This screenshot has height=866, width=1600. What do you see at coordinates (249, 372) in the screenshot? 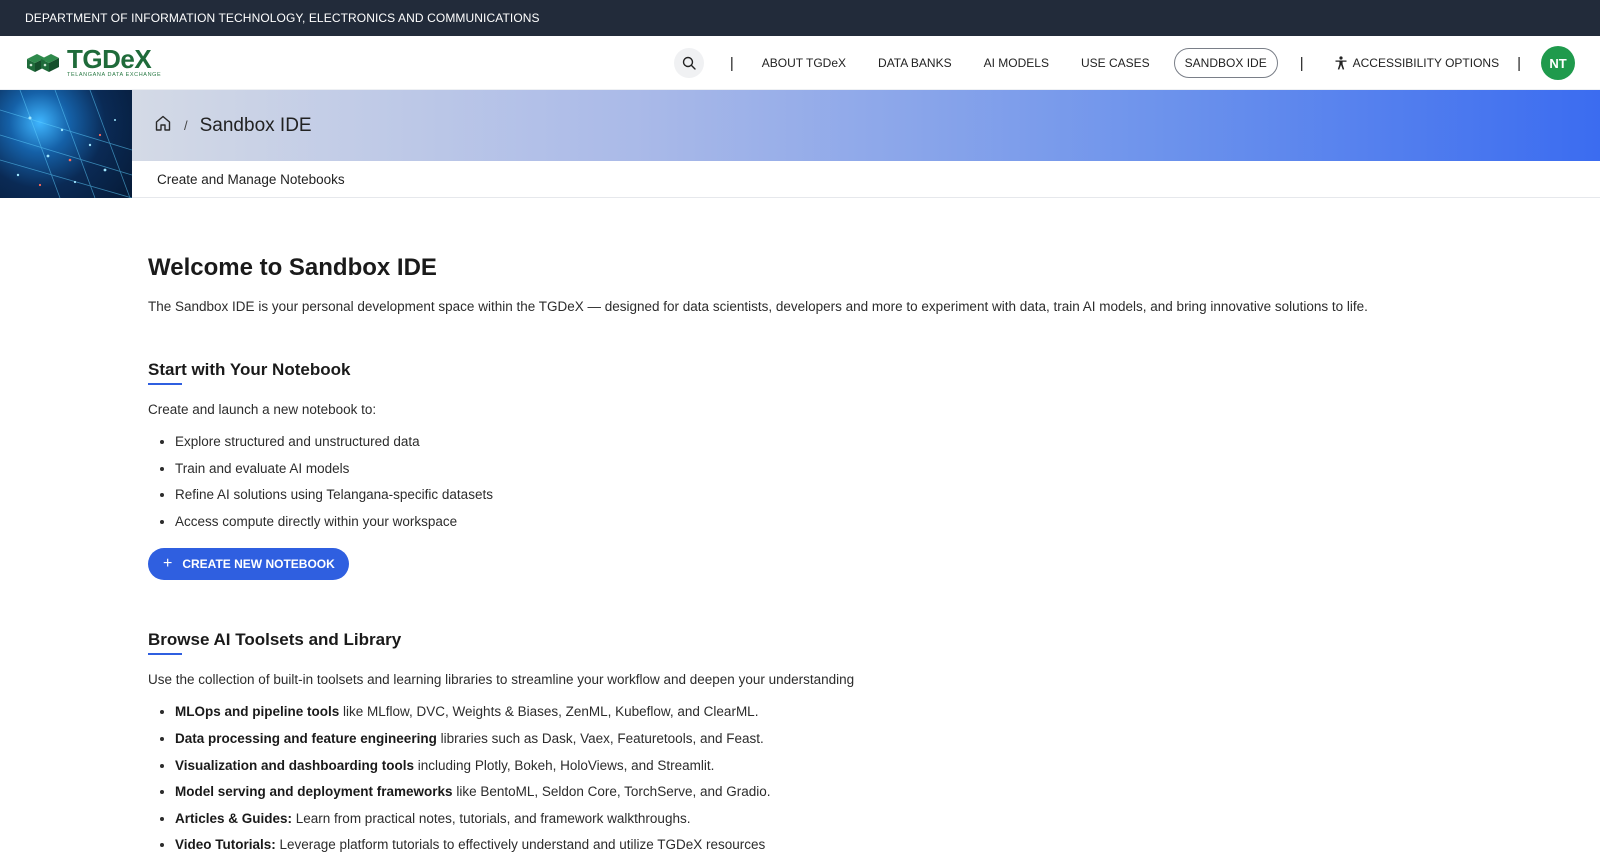
I see `notebook-heading: Start with Your Notebook` at bounding box center [249, 372].